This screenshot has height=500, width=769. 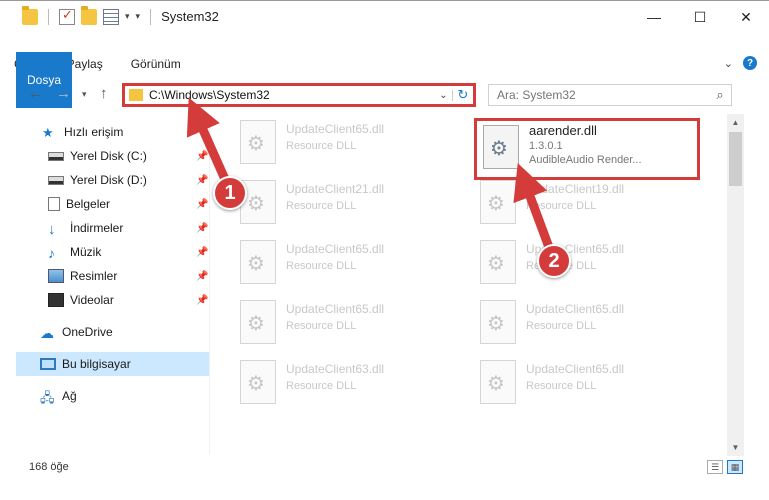 What do you see at coordinates (190, 16) in the screenshot?
I see `window-title: System32` at bounding box center [190, 16].